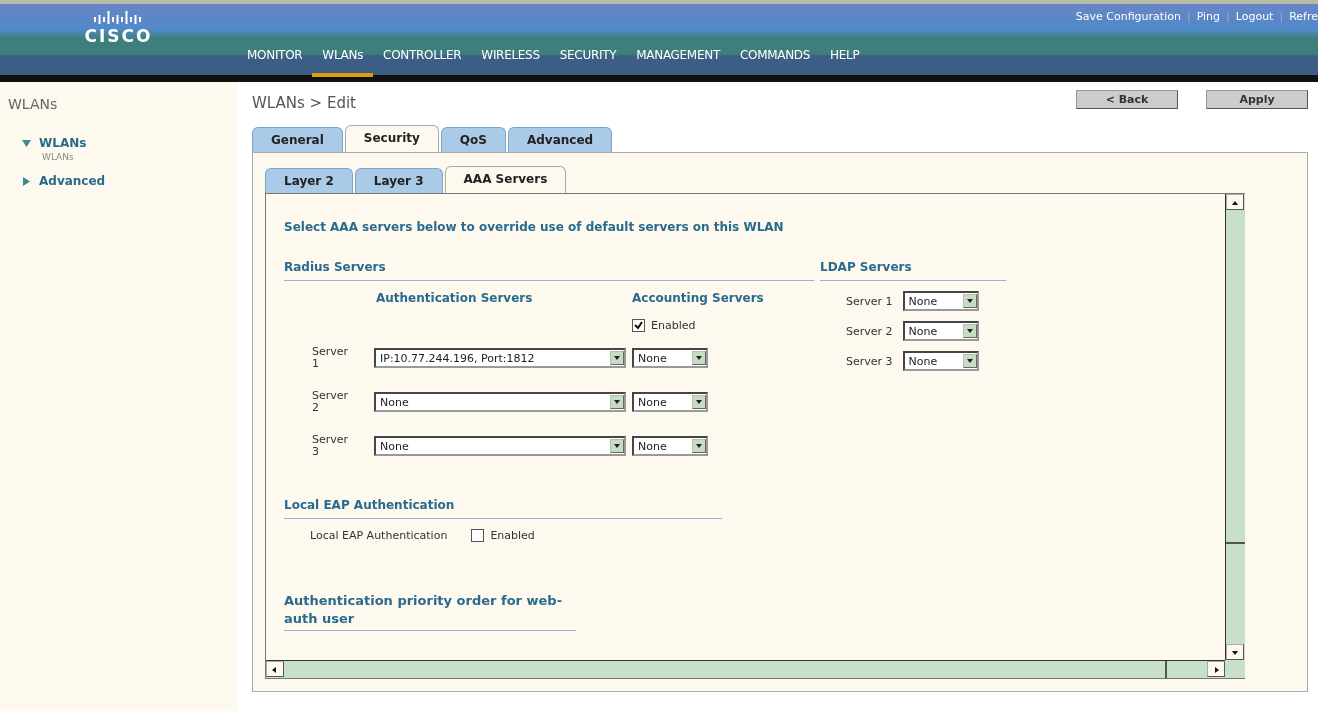 The height and width of the screenshot is (711, 1318). Describe the element at coordinates (1127, 99) in the screenshot. I see `action-button: < Back` at that location.